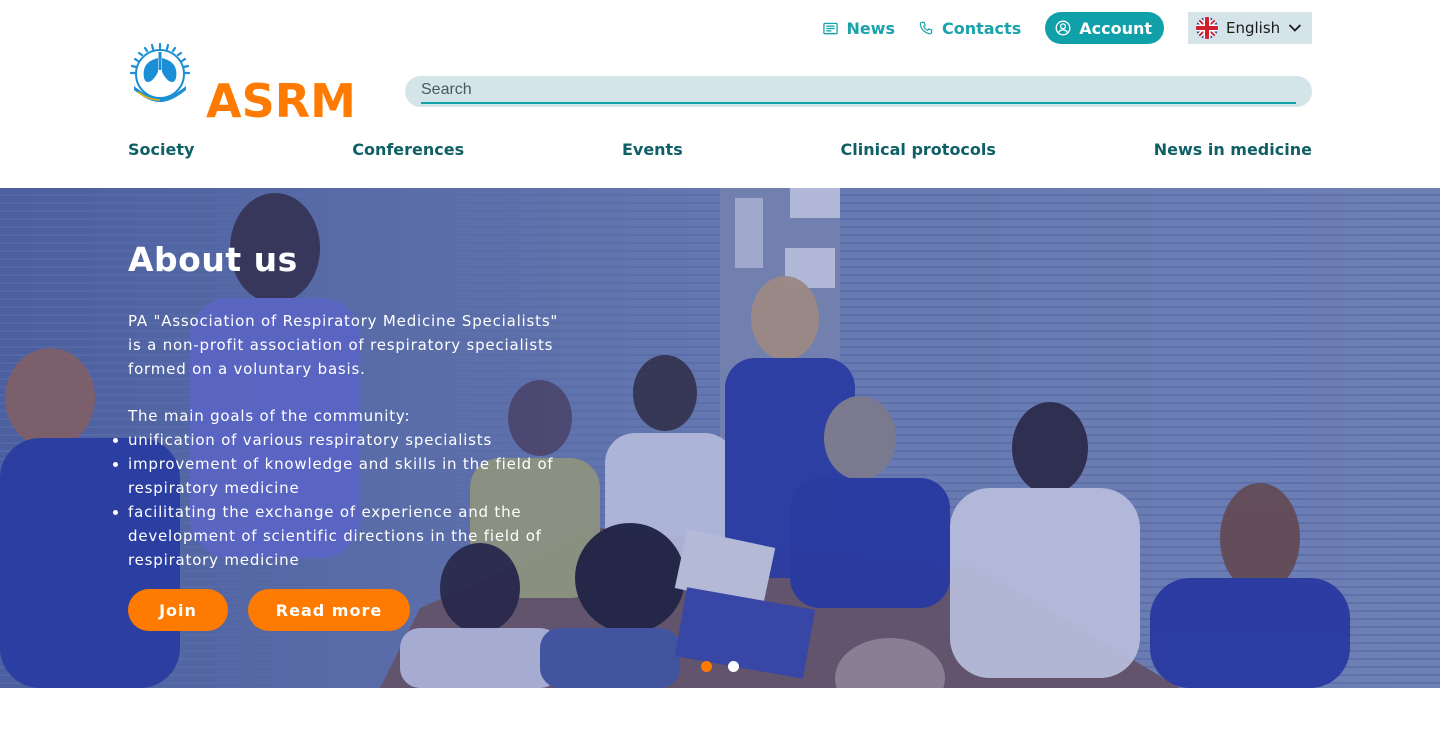 Image resolution: width=1440 pixels, height=737 pixels. What do you see at coordinates (1063, 28) in the screenshot?
I see `user-circle-icon` at bounding box center [1063, 28].